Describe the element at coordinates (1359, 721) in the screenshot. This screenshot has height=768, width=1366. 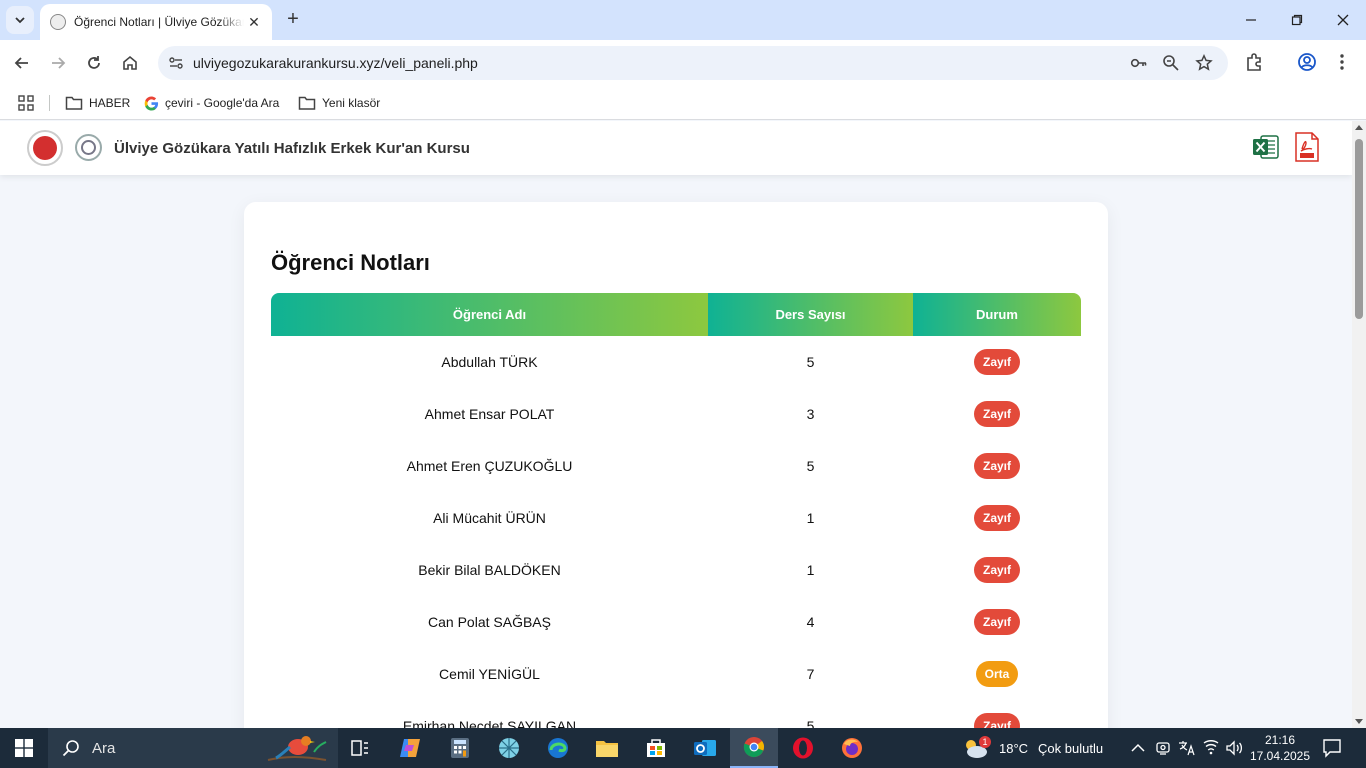
I see `scroll-down-arrow-icon` at that location.